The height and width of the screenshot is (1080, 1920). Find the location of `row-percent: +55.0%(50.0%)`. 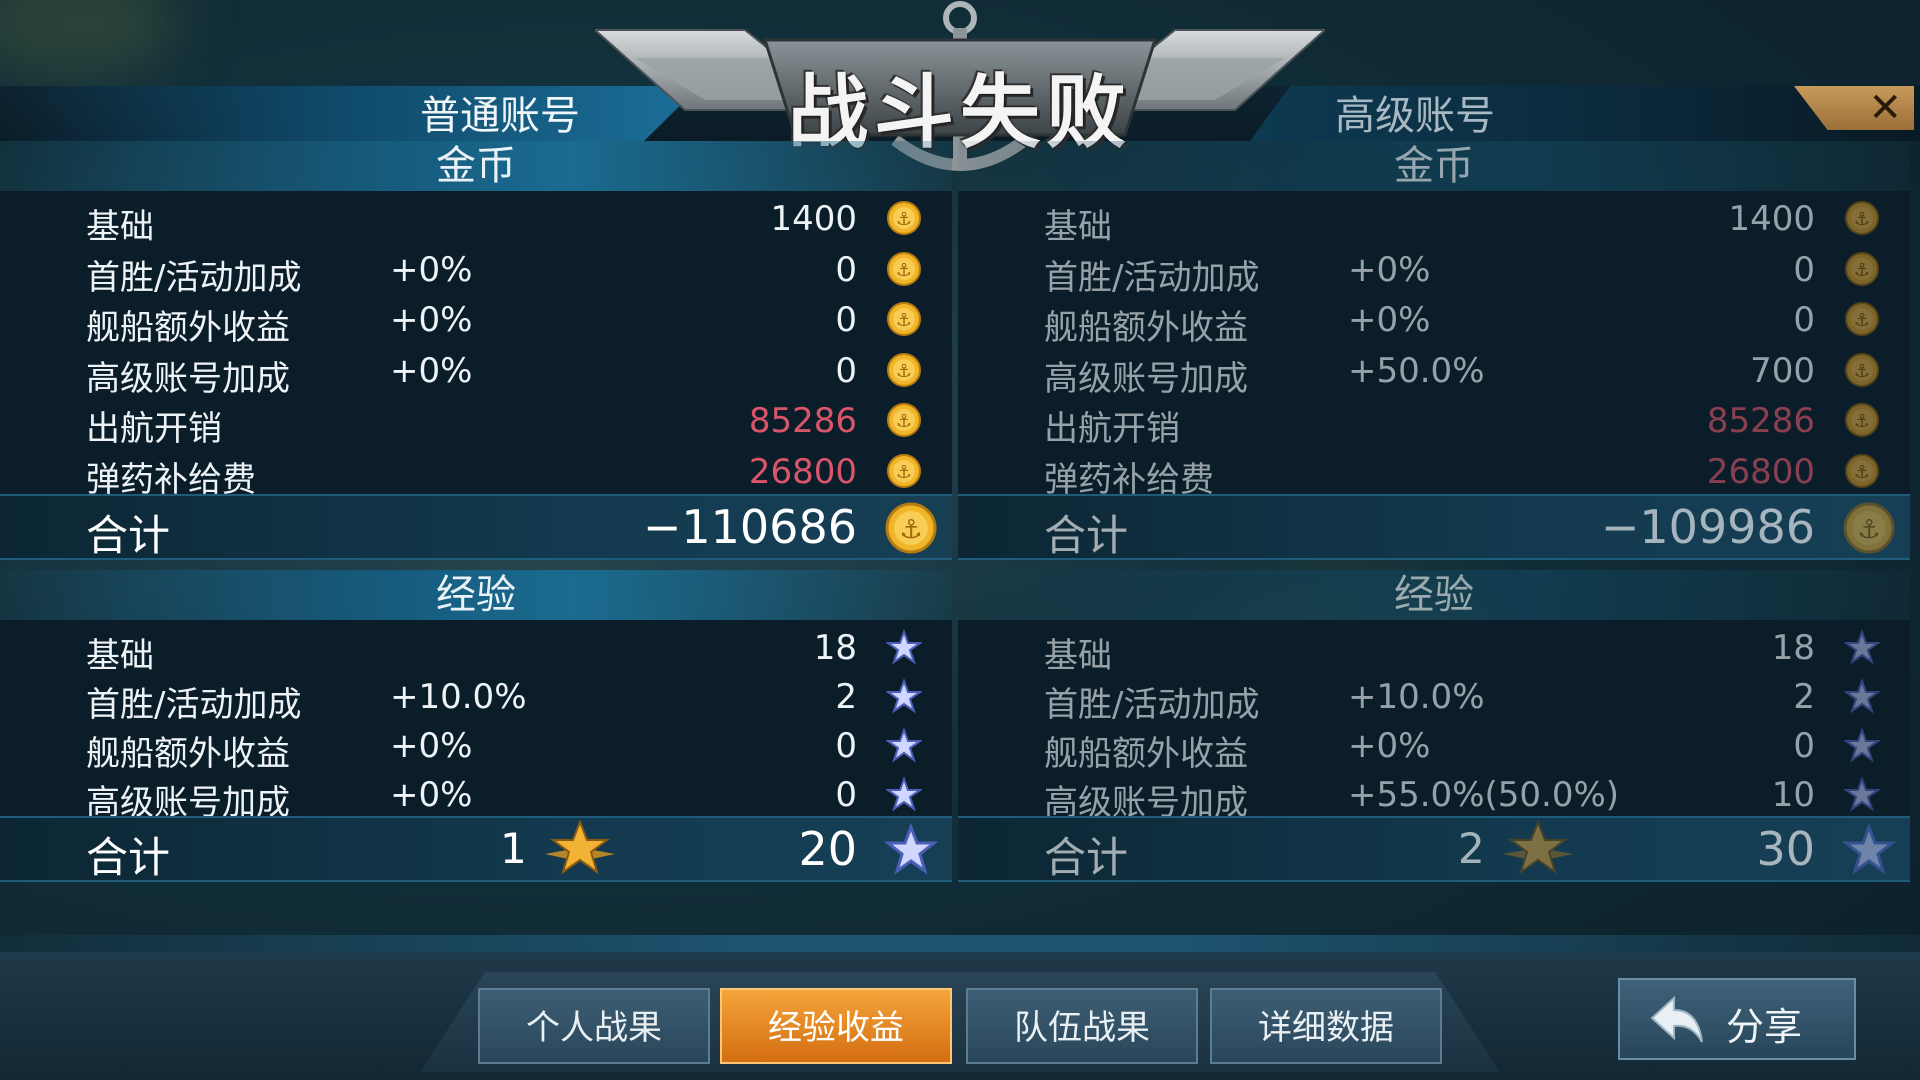

row-percent: +55.0%(50.0%) is located at coordinates (1484, 795).